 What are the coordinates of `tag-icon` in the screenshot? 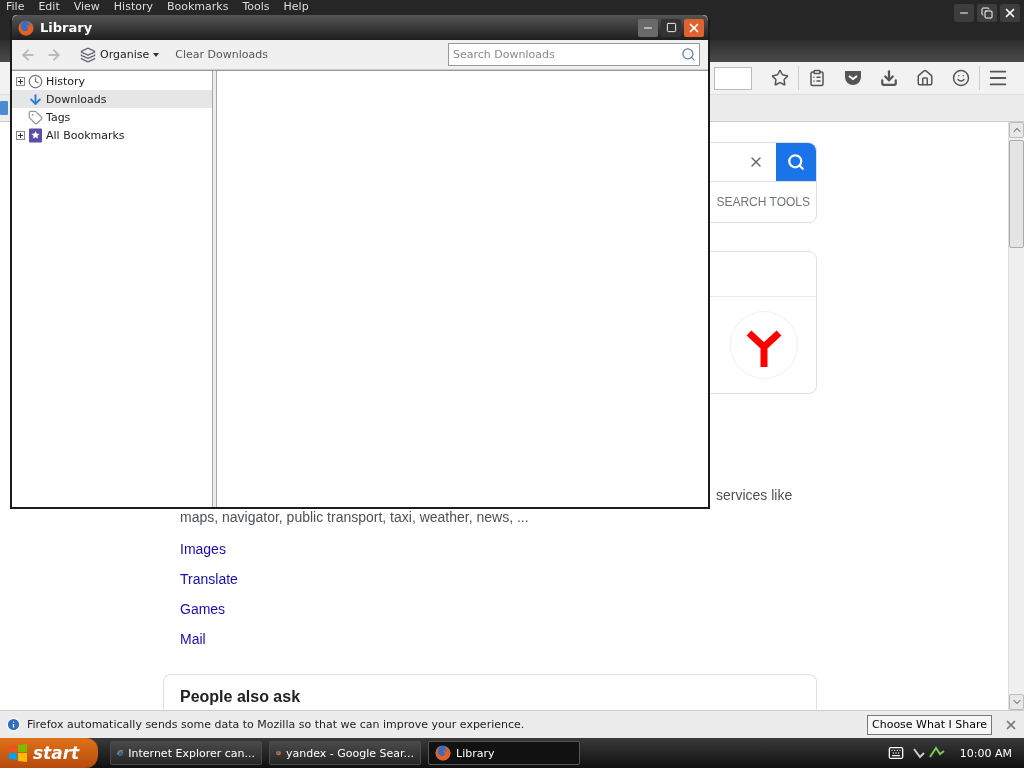 It's located at (35, 117).